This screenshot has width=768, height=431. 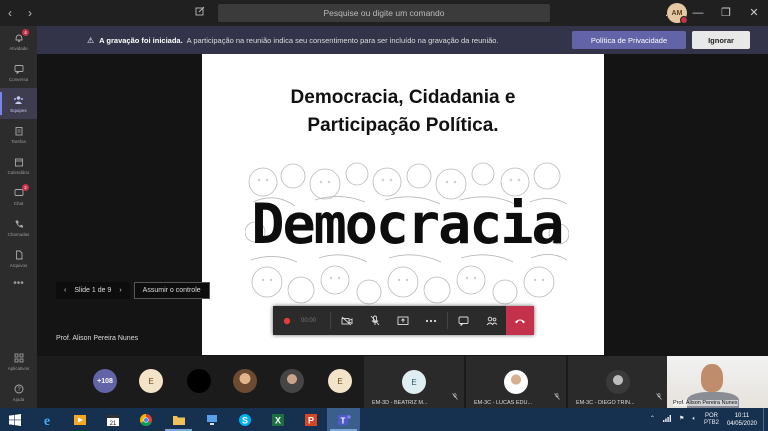 What do you see at coordinates (171, 290) in the screenshot?
I see `take-control-button: Assumir o controle` at bounding box center [171, 290].